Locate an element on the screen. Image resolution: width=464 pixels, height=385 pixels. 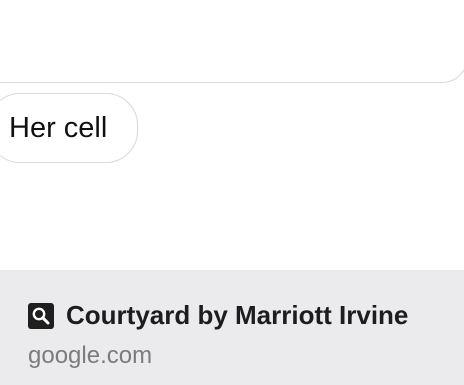
link-preview-header: Courtyard by Marriott Irvine is located at coordinates (218, 315).